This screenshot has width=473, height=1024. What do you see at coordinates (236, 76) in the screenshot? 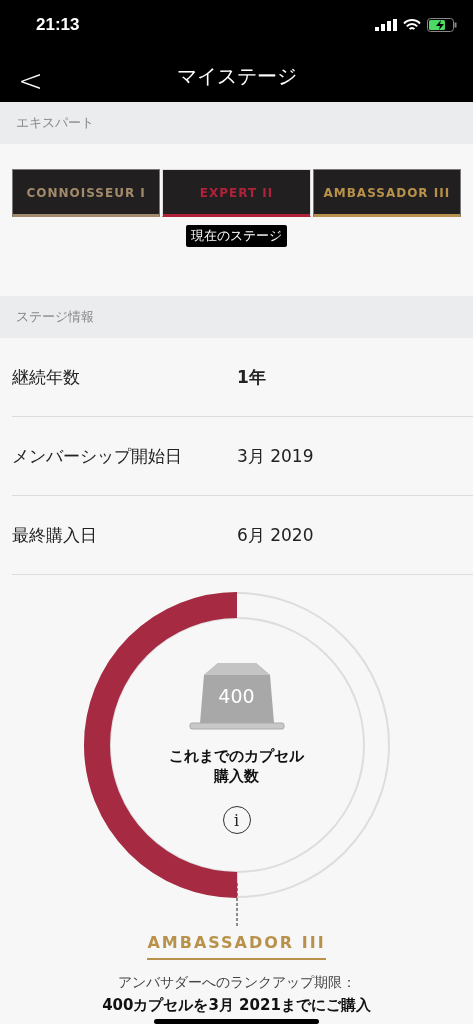
I see `screen-title: マイステージ` at bounding box center [236, 76].